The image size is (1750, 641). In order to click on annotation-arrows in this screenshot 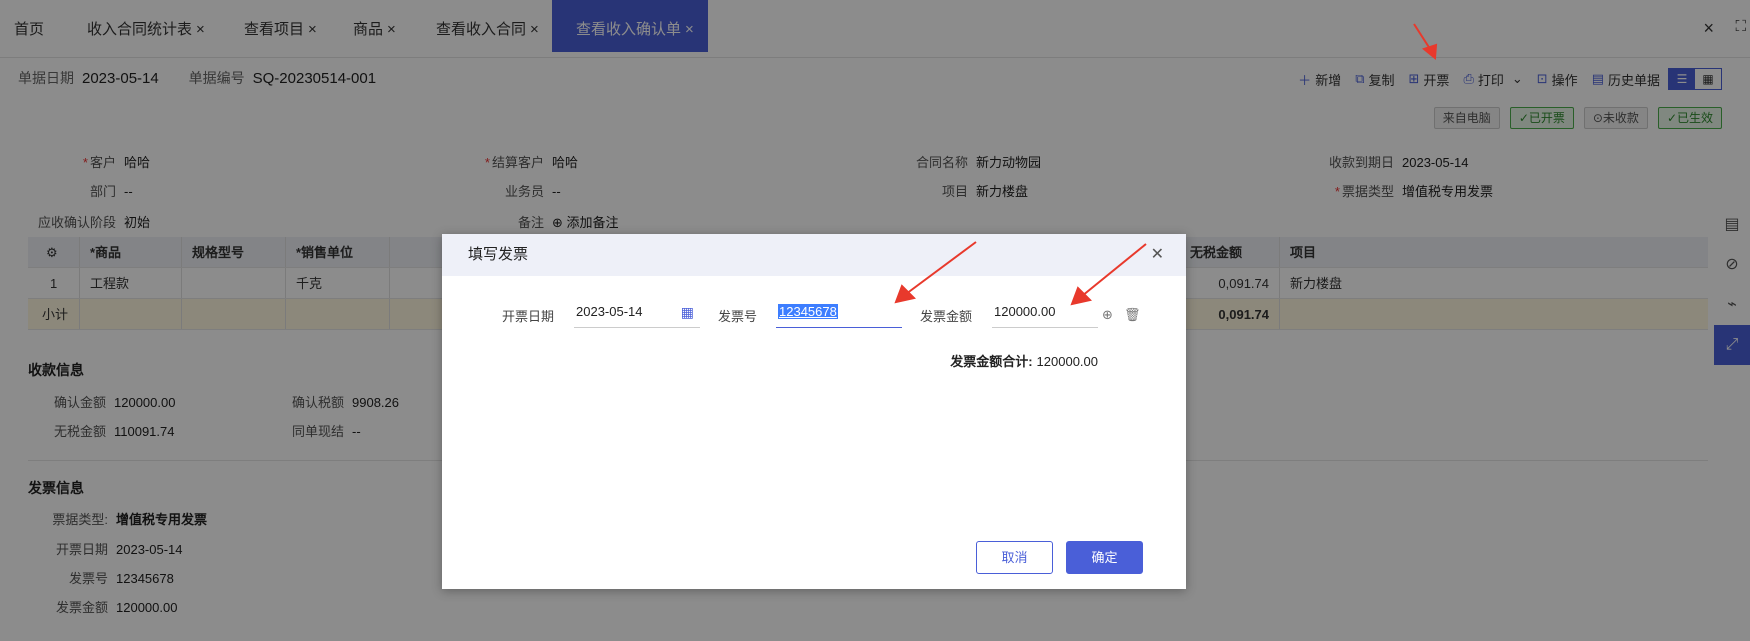, I will do `click(1166, 164)`.